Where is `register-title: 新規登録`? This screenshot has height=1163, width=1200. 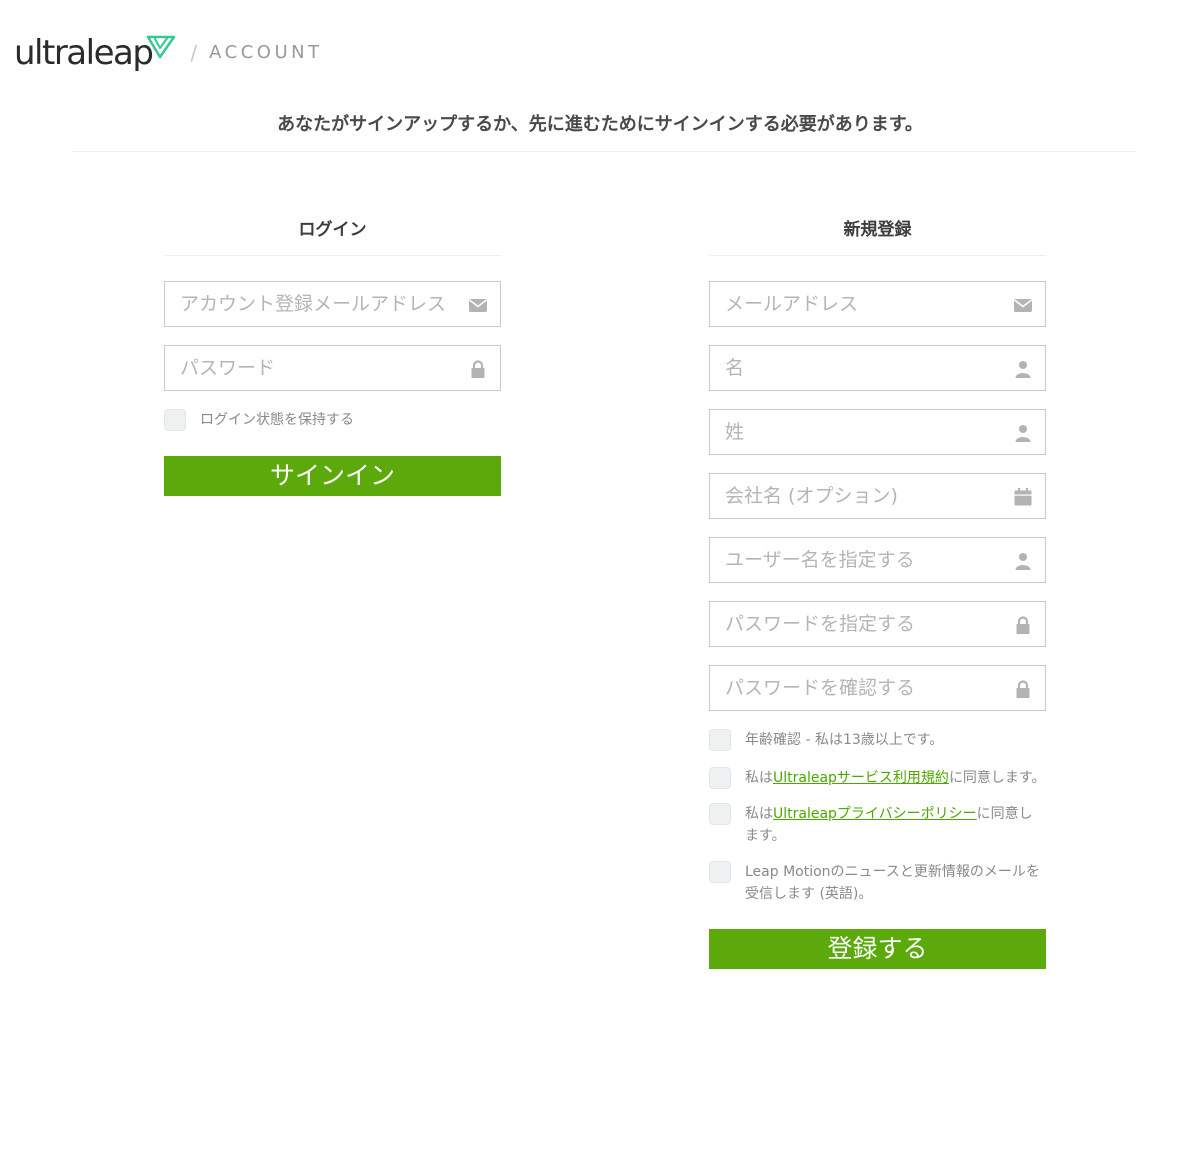
register-title: 新規登録 is located at coordinates (877, 230).